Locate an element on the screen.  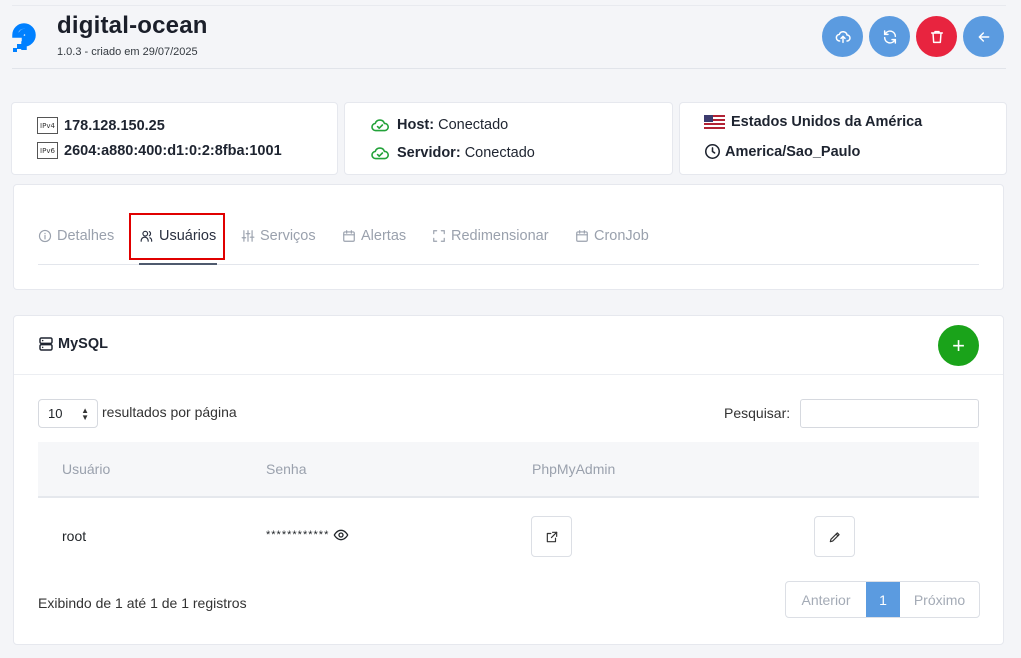
host-label: Host: is located at coordinates (416, 125).